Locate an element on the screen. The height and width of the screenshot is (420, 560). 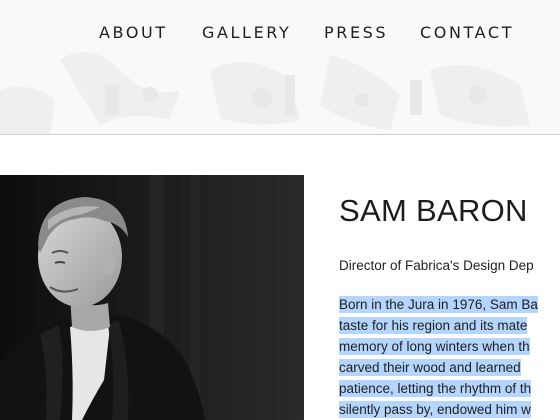
nav-link-about: ABOUT is located at coordinates (133, 33).